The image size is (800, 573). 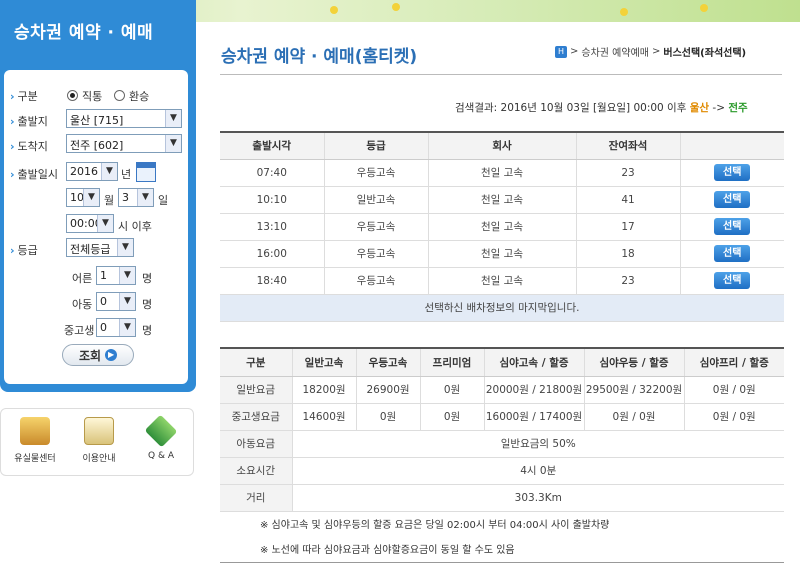 What do you see at coordinates (98, 355) in the screenshot?
I see `search-button: 조회 ▶` at bounding box center [98, 355].